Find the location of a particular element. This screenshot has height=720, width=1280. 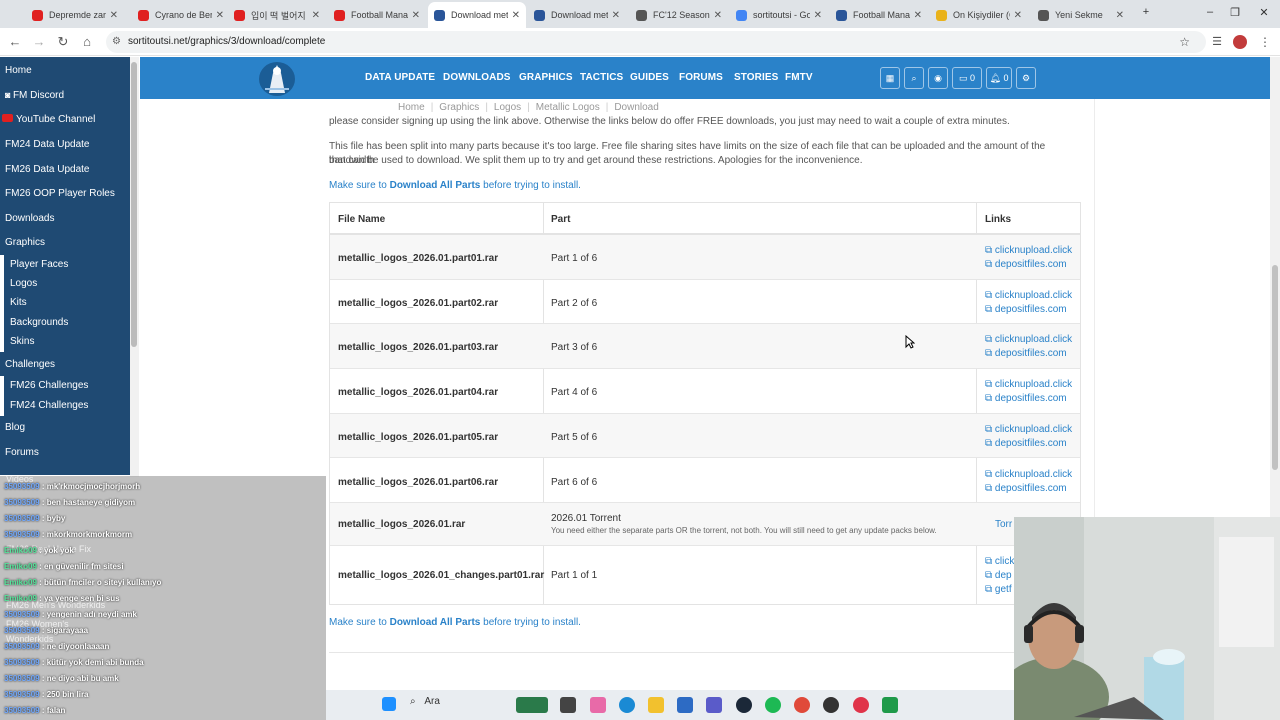

file-explorer-icon is located at coordinates (656, 705).